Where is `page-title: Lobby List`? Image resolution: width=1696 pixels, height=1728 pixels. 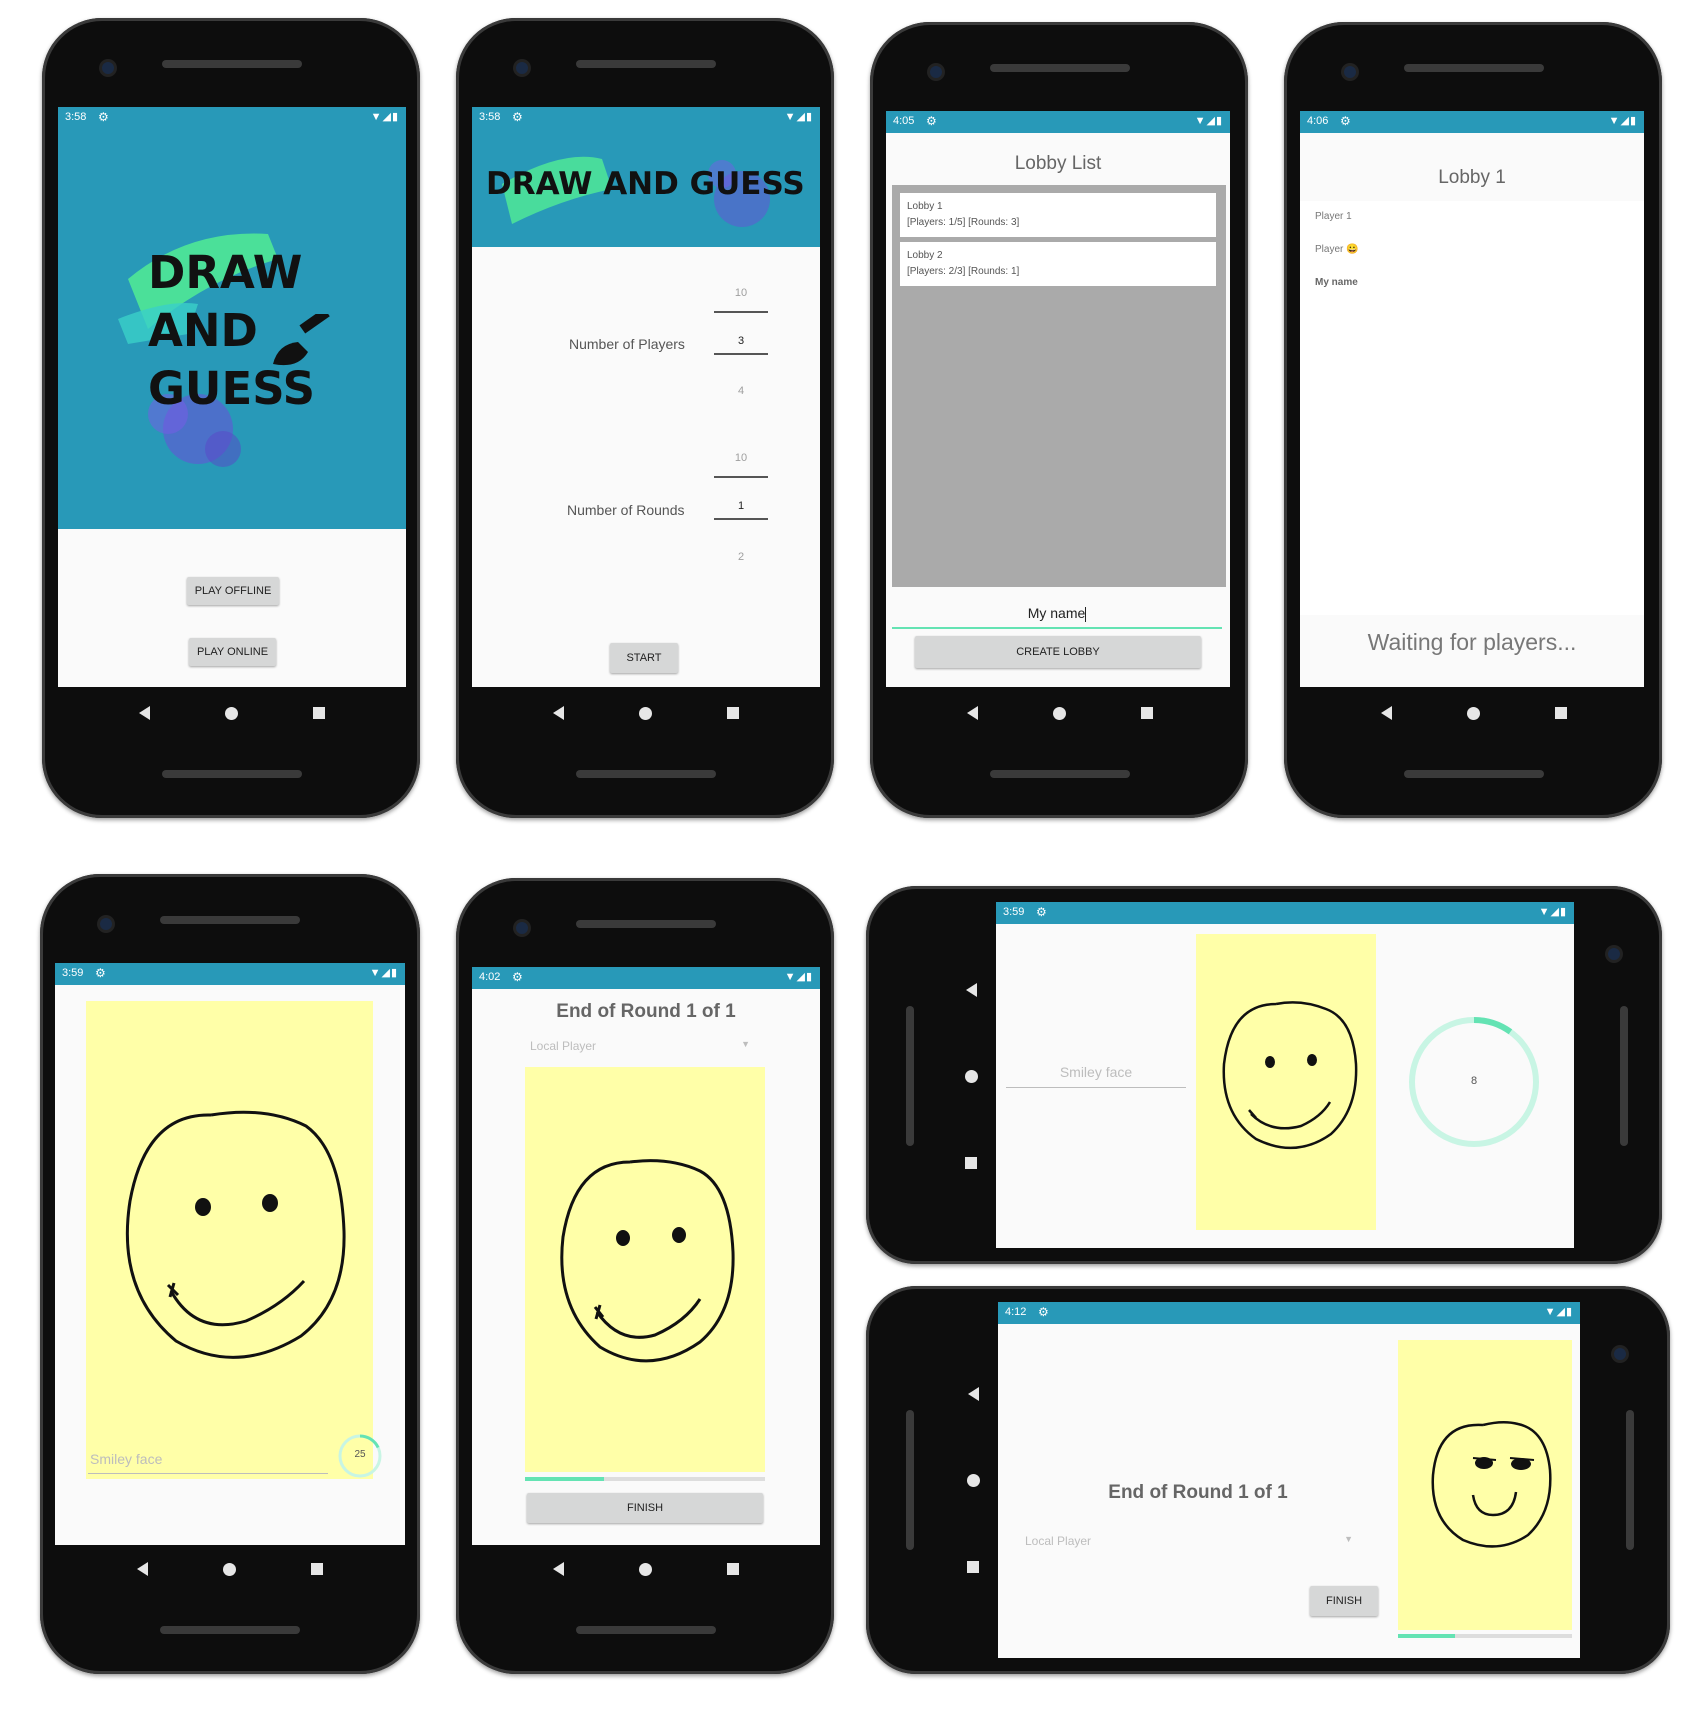
page-title: Lobby List is located at coordinates (1058, 163).